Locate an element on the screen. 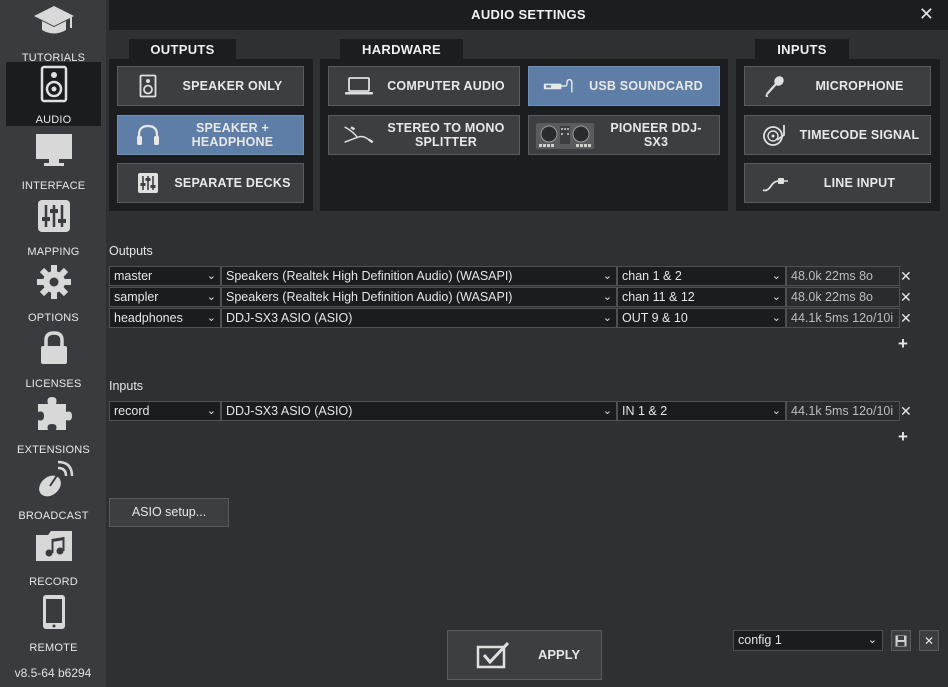 The image size is (948, 687). role-select: sampler ⌄ is located at coordinates (165, 297).